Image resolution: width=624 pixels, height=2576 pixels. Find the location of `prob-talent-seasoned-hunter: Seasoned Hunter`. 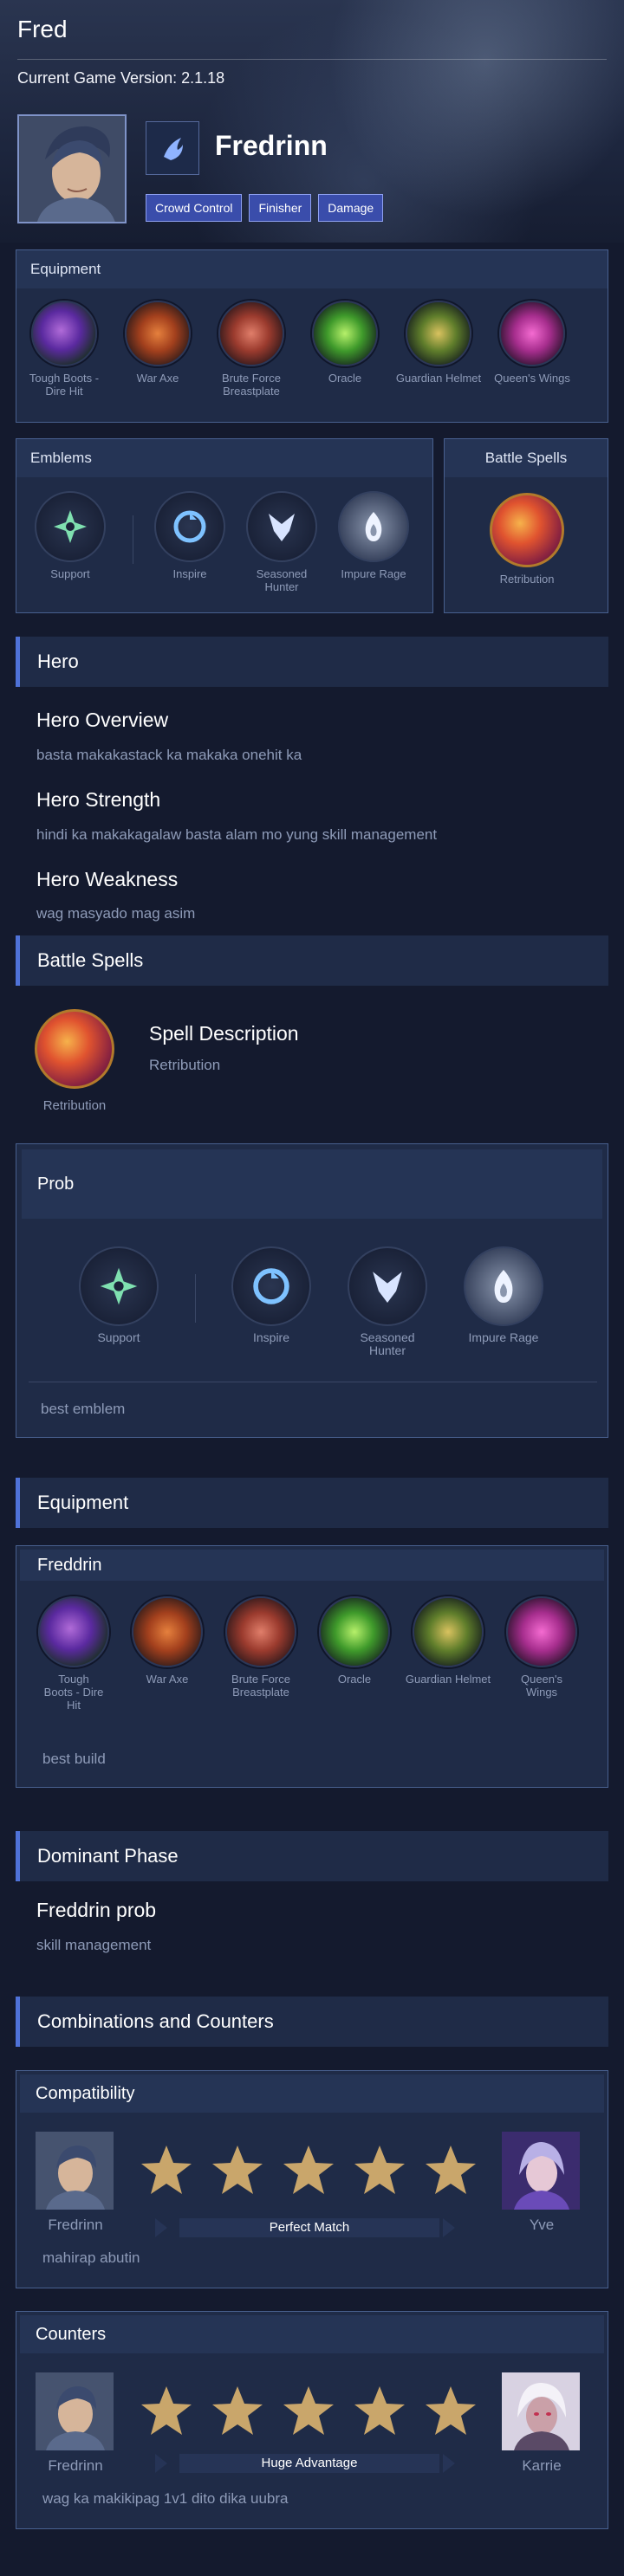

prob-talent-seasoned-hunter: Seasoned Hunter is located at coordinates (387, 1301).